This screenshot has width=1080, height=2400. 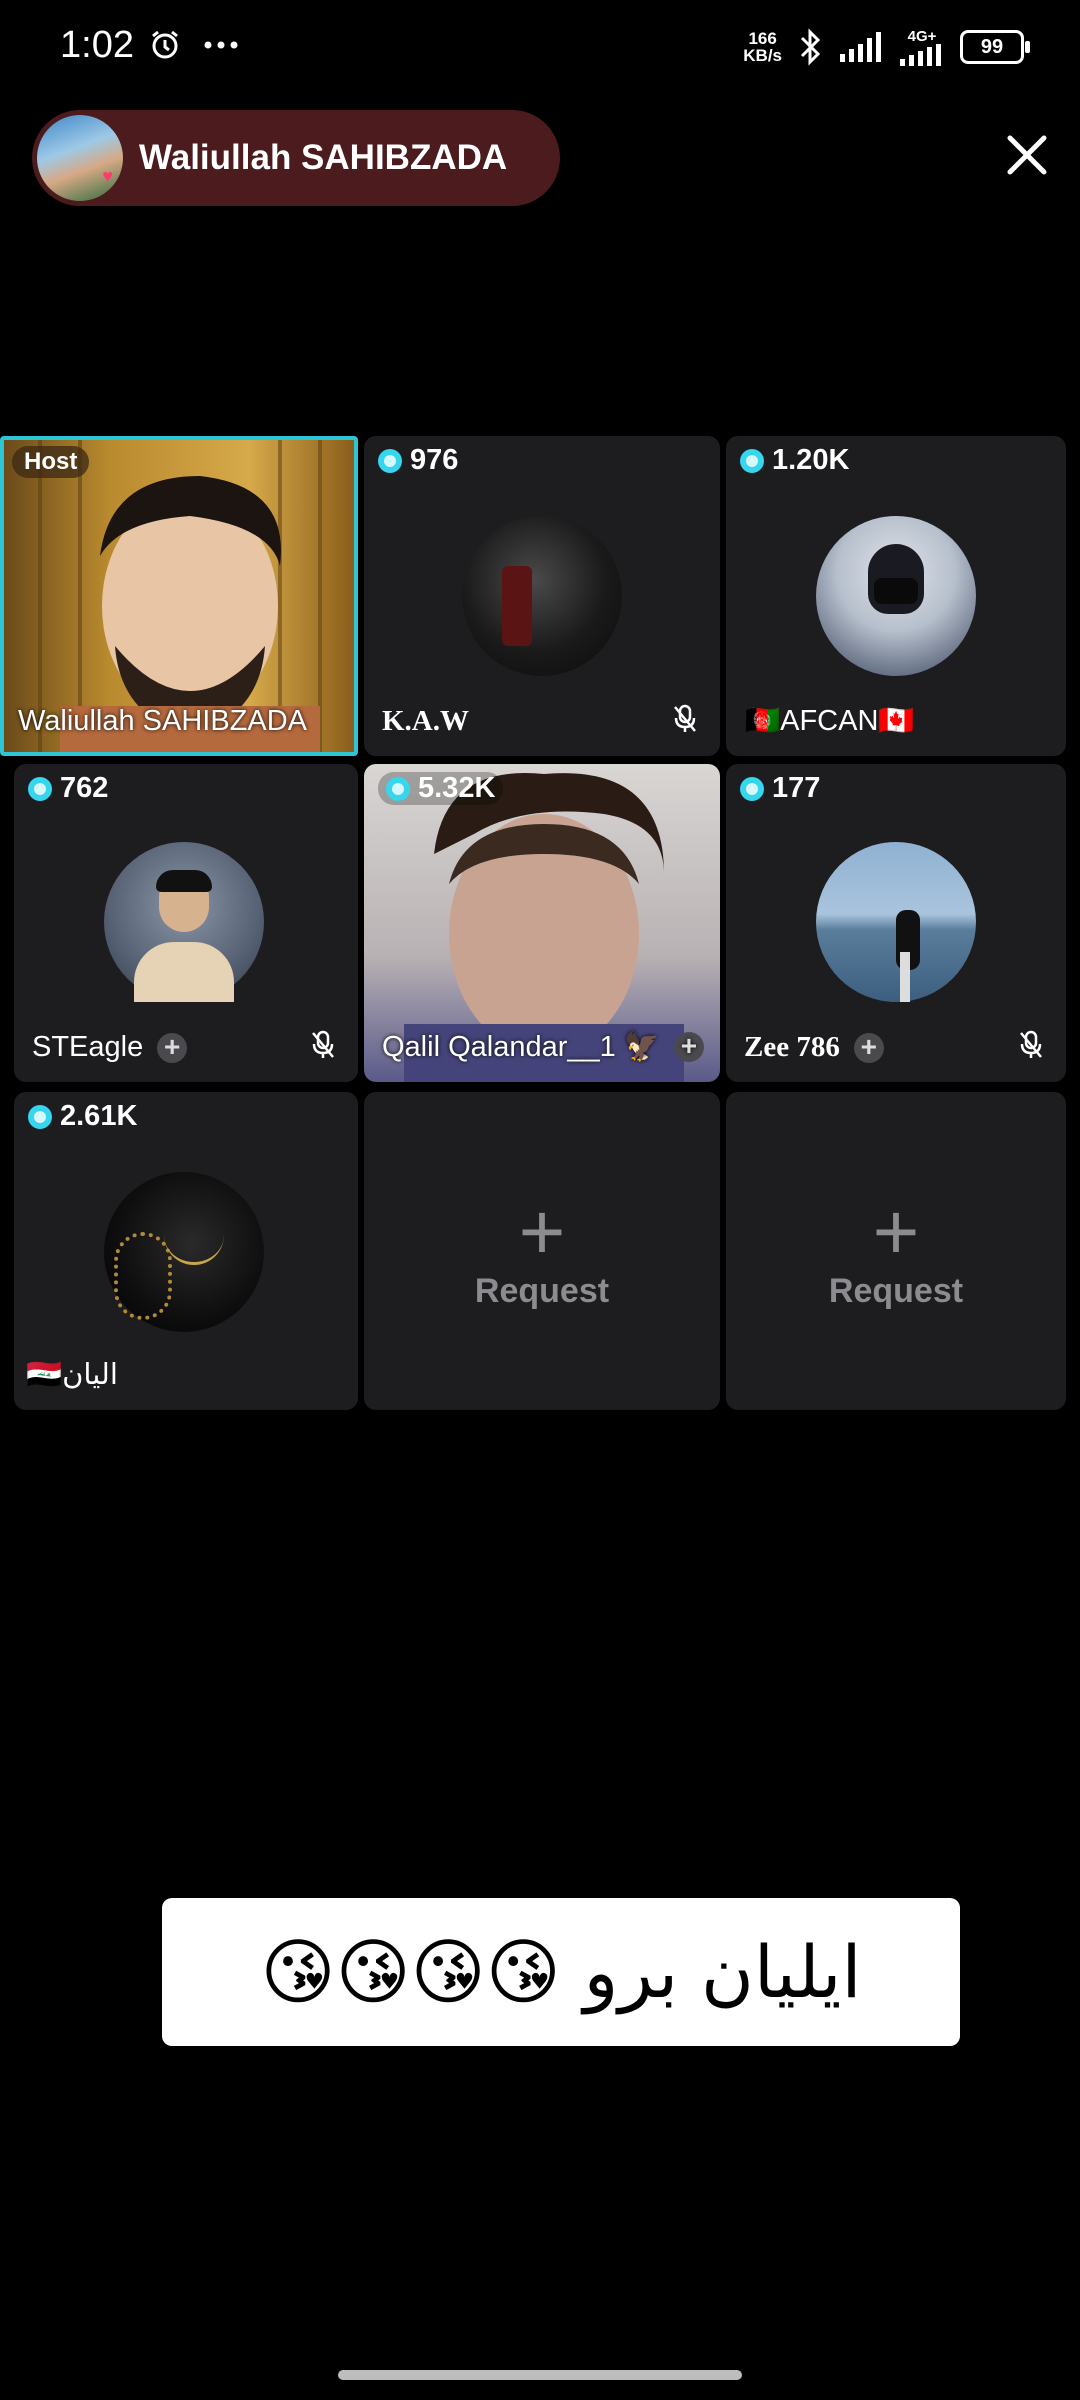 What do you see at coordinates (540, 50) in the screenshot?
I see `status-bar: 1:02 166 KB/s 4G+ 99` at bounding box center [540, 50].